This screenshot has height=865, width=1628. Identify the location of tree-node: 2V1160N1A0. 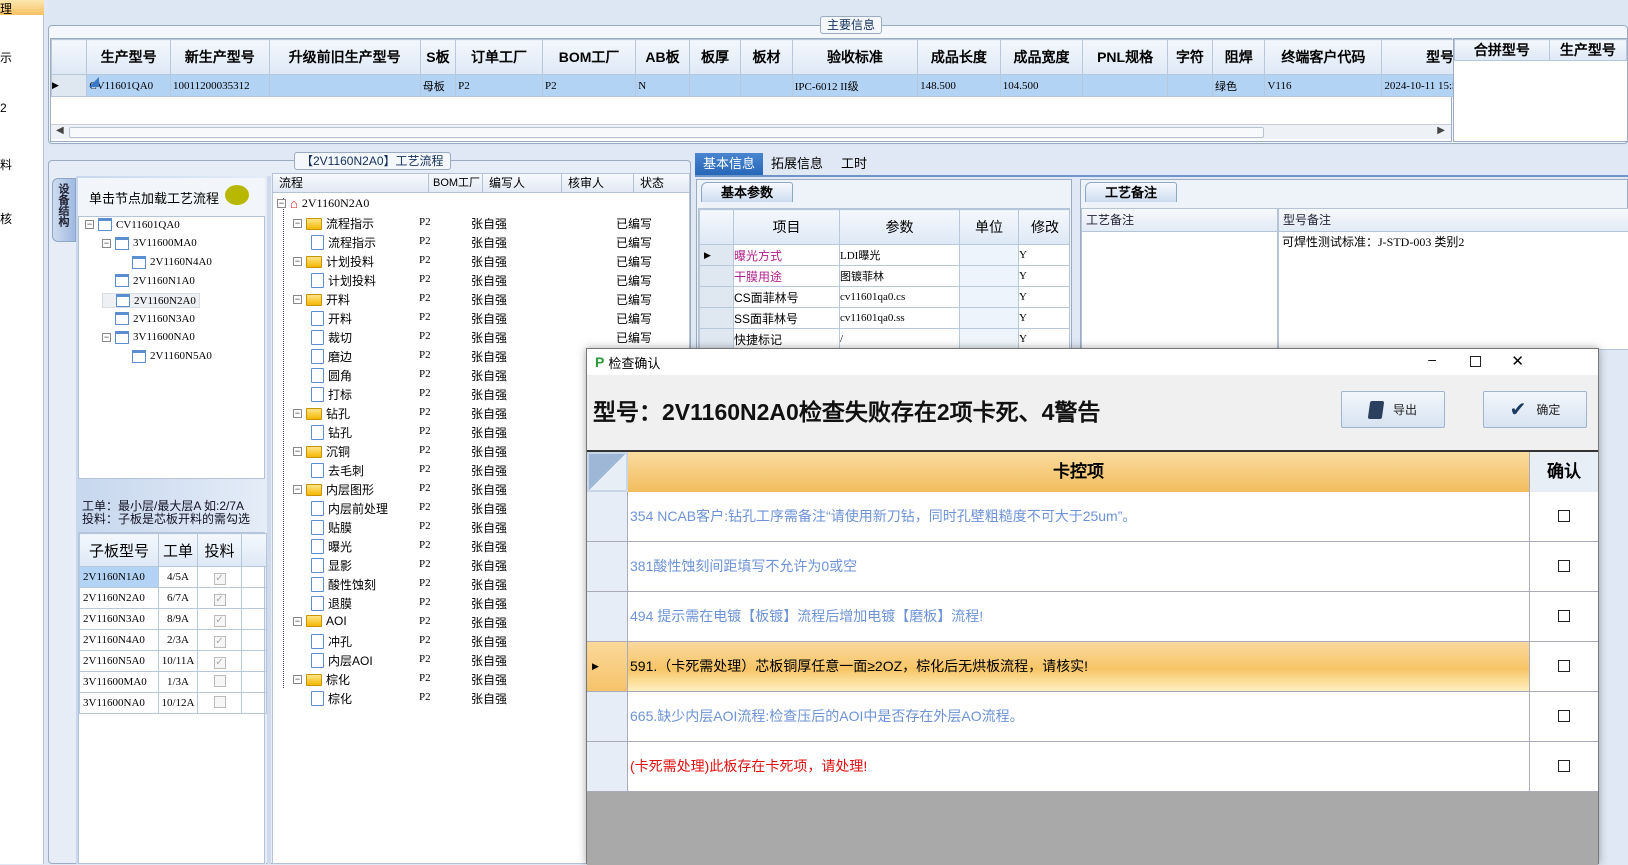
(148, 281).